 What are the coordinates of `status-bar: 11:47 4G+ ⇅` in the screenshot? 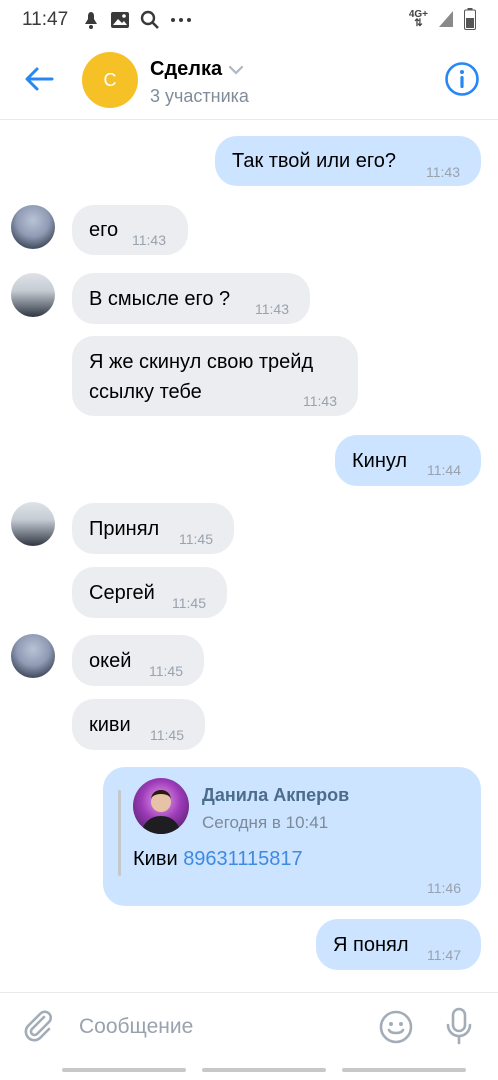 It's located at (249, 20).